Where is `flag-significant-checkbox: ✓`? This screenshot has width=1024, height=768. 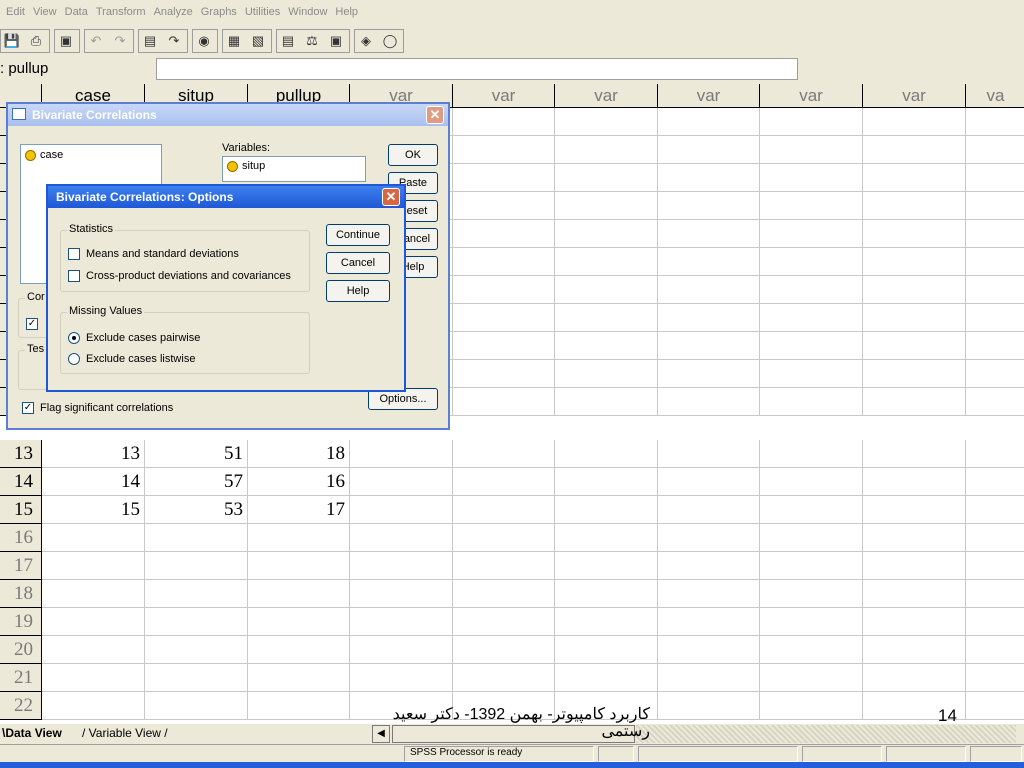
flag-significant-checkbox: ✓ is located at coordinates (28, 408).